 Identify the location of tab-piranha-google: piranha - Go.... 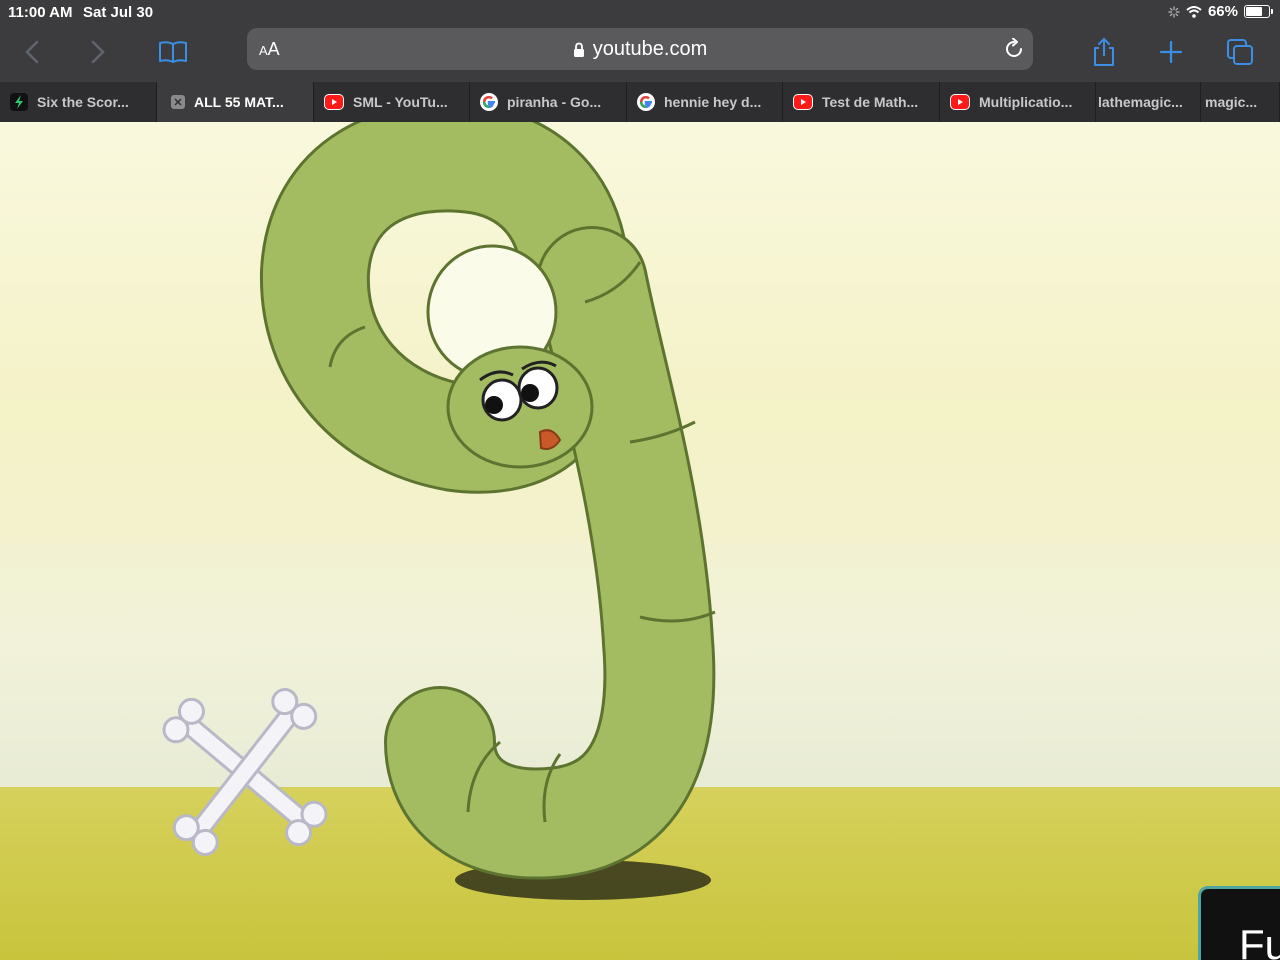
(548, 102).